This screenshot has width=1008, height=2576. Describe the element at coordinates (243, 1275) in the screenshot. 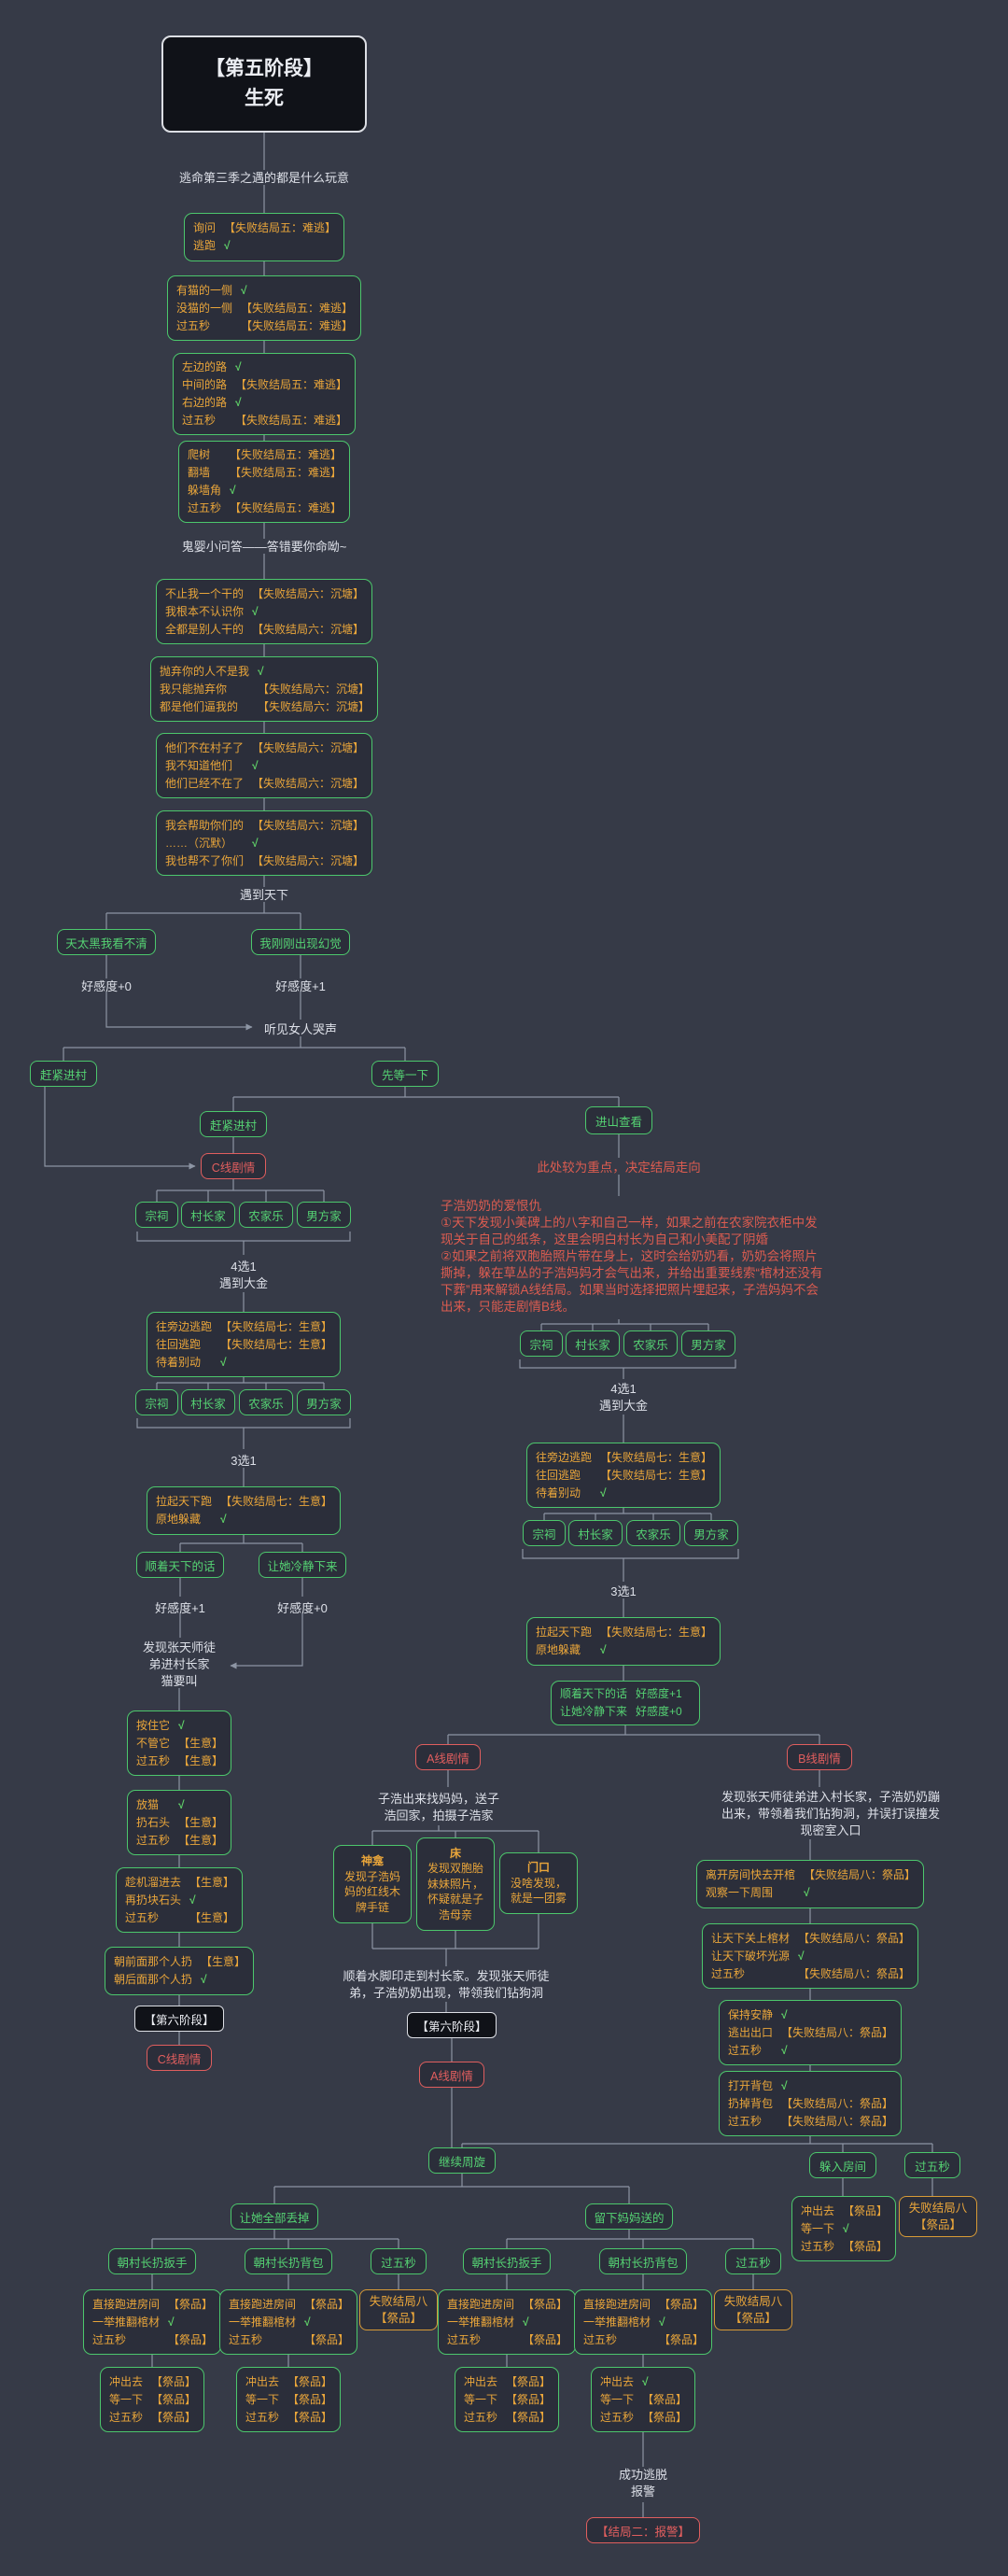

I see `pick4-dajin-1: 4选1 遇到大金` at that location.